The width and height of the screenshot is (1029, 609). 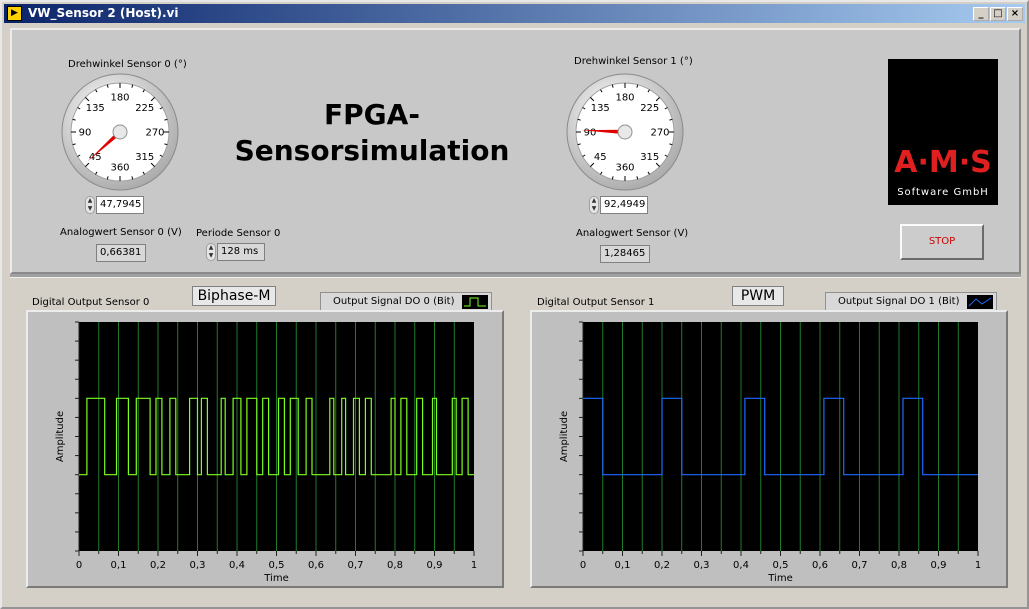 I want to click on period0-input: 128 ms, so click(x=241, y=252).